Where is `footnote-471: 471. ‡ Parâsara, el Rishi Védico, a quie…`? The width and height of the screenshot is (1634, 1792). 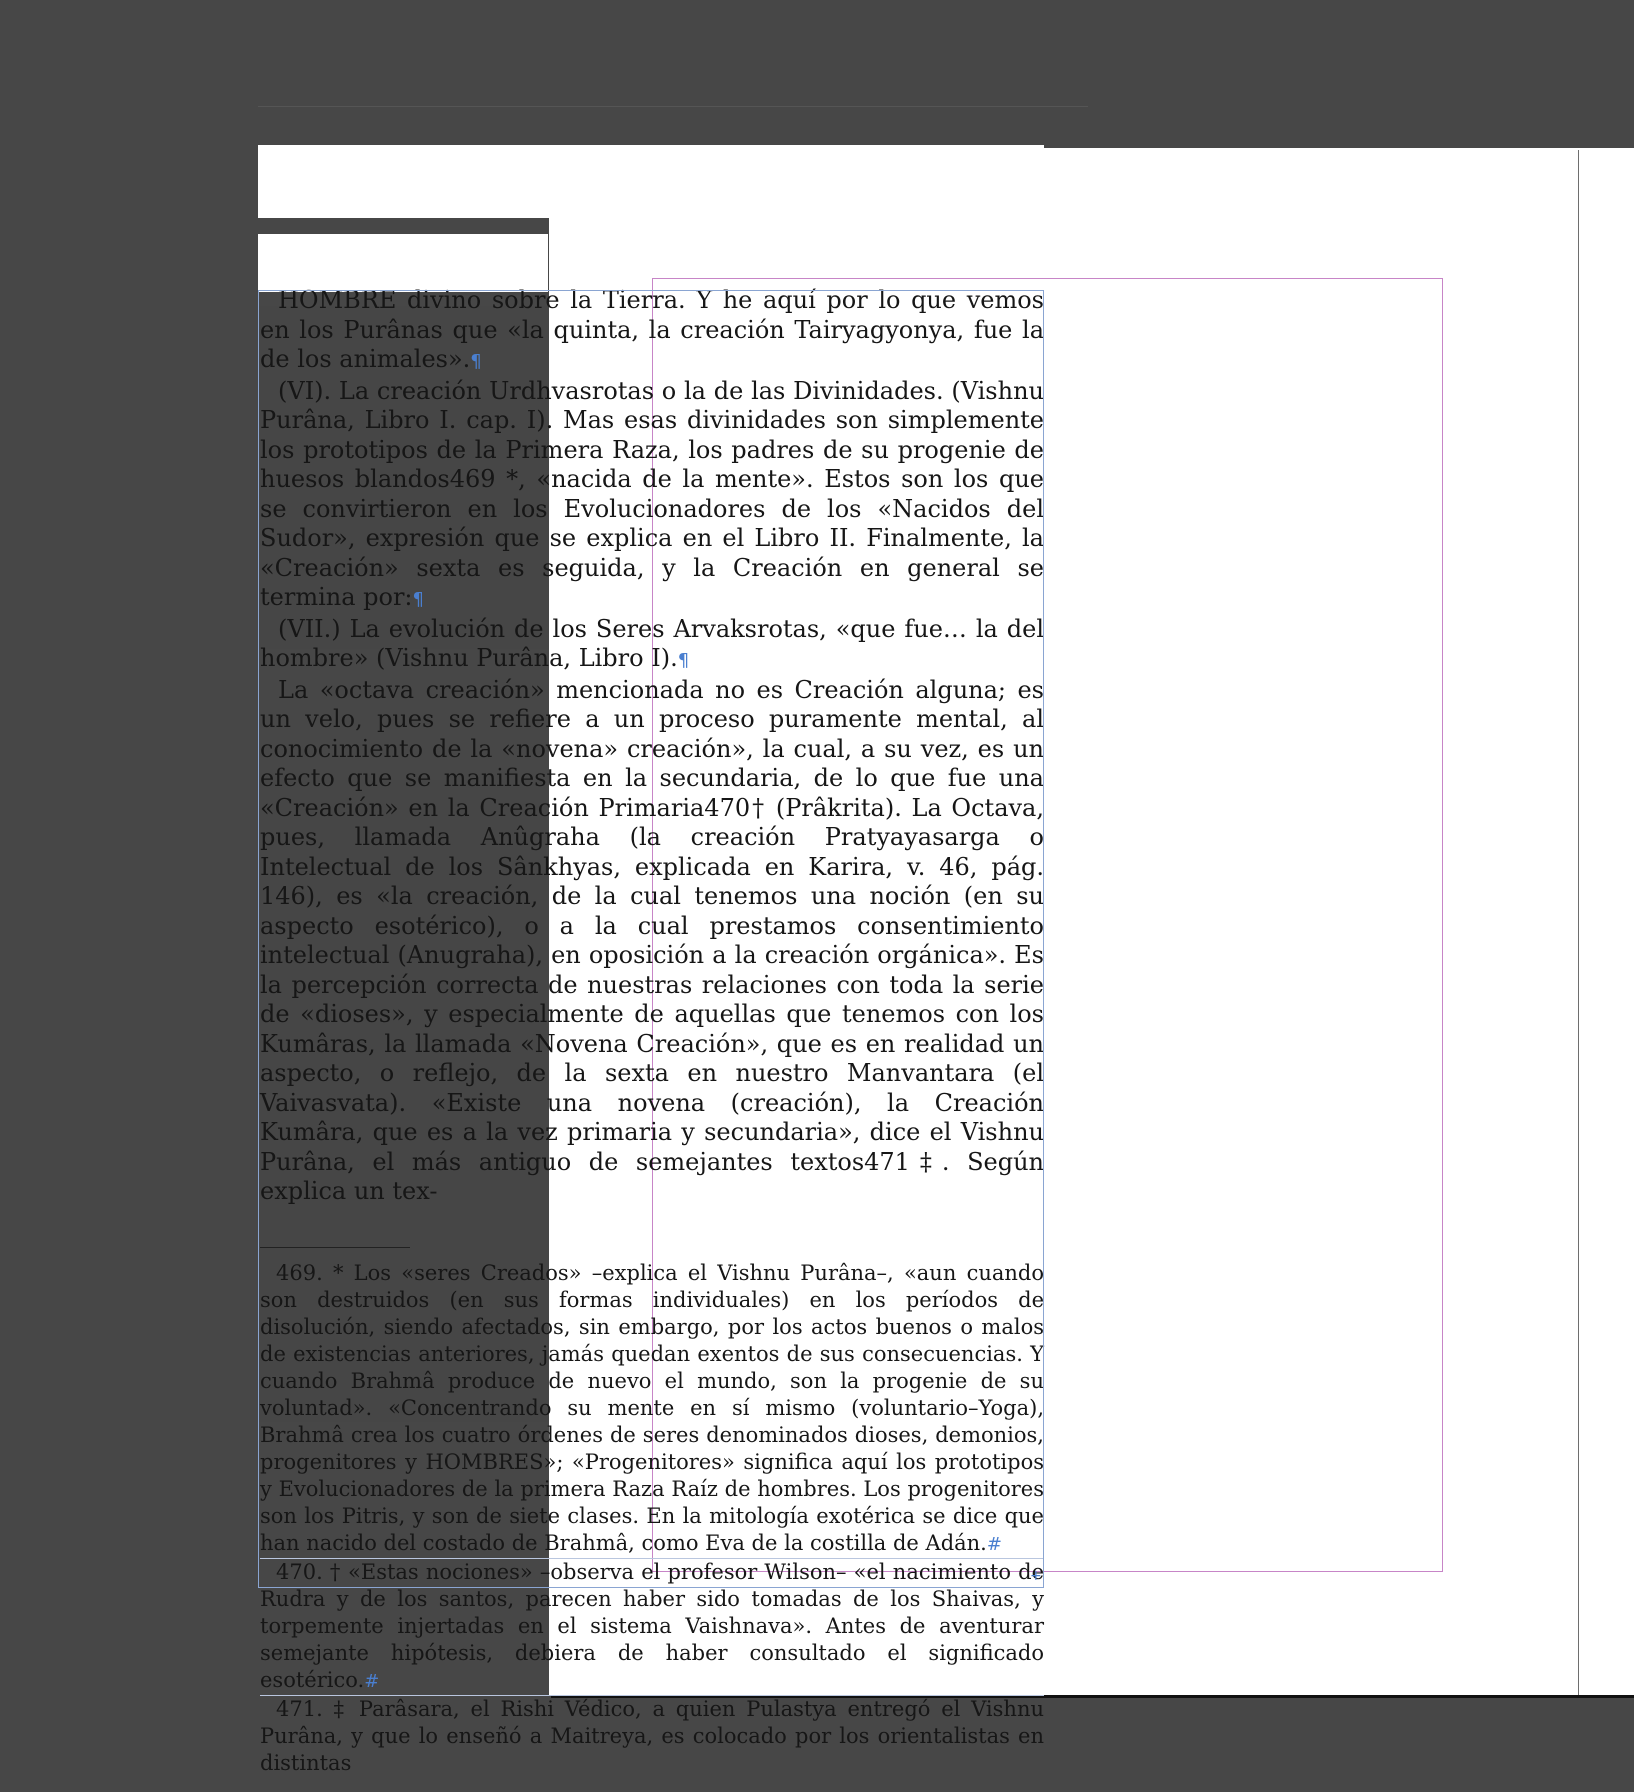 footnote-471: 471. ‡ Parâsara, el Rishi Védico, a quie… is located at coordinates (652, 1735).